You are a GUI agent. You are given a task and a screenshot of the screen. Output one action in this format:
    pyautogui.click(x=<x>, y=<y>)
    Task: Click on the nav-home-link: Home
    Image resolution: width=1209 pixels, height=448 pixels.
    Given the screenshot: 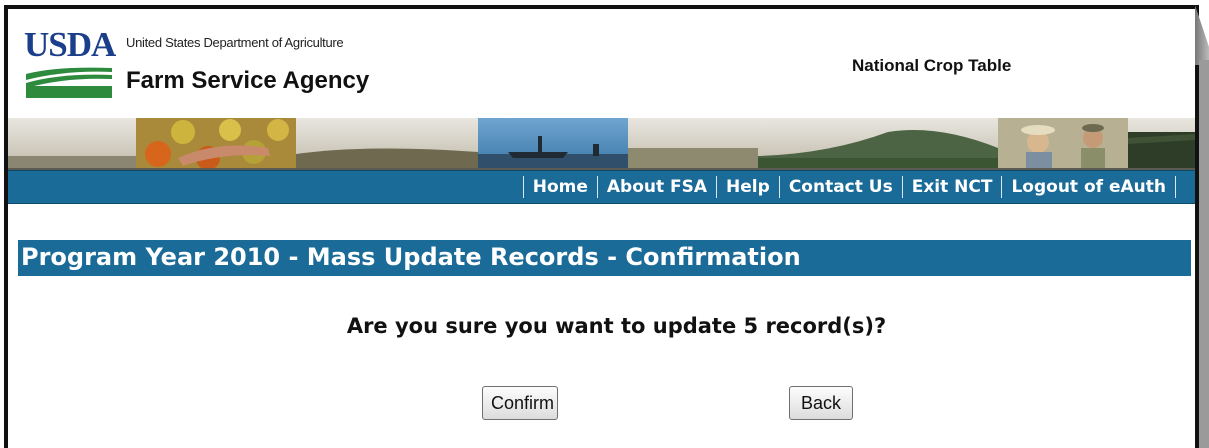 What is the action you would take?
    pyautogui.click(x=560, y=187)
    